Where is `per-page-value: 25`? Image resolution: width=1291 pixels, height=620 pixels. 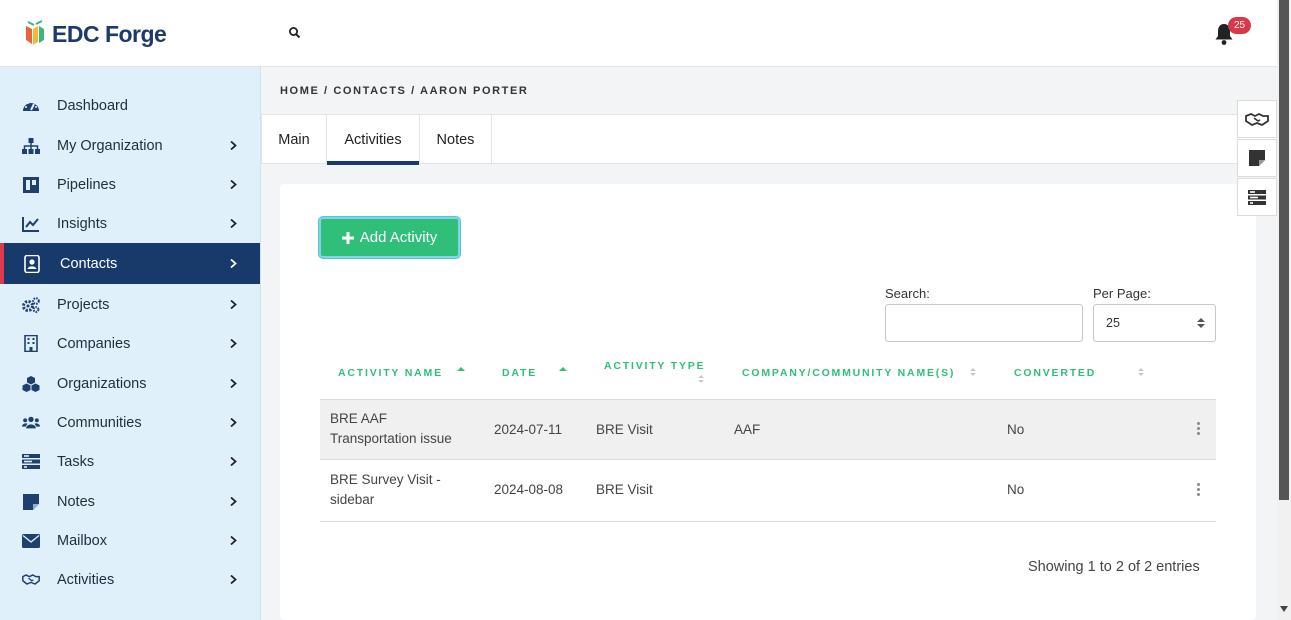 per-page-value: 25 is located at coordinates (1113, 323).